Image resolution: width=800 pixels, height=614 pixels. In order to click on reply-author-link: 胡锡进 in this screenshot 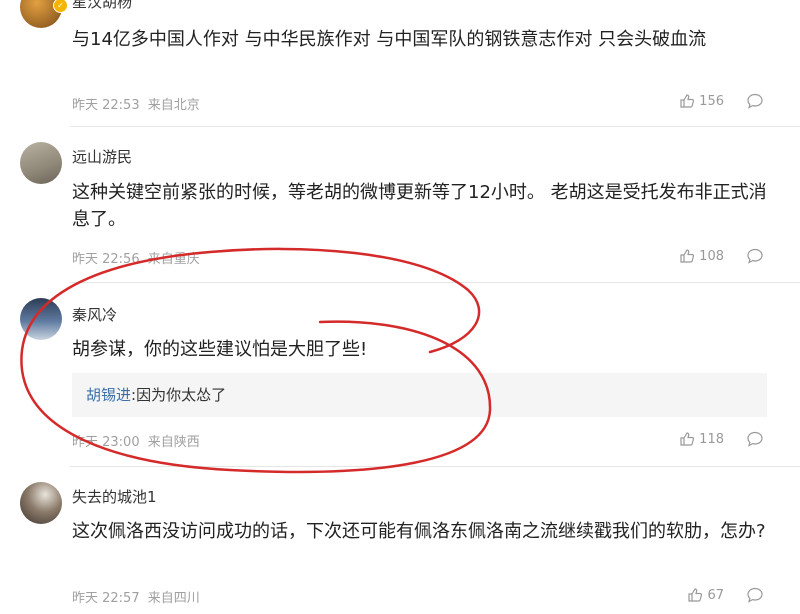, I will do `click(108, 395)`.